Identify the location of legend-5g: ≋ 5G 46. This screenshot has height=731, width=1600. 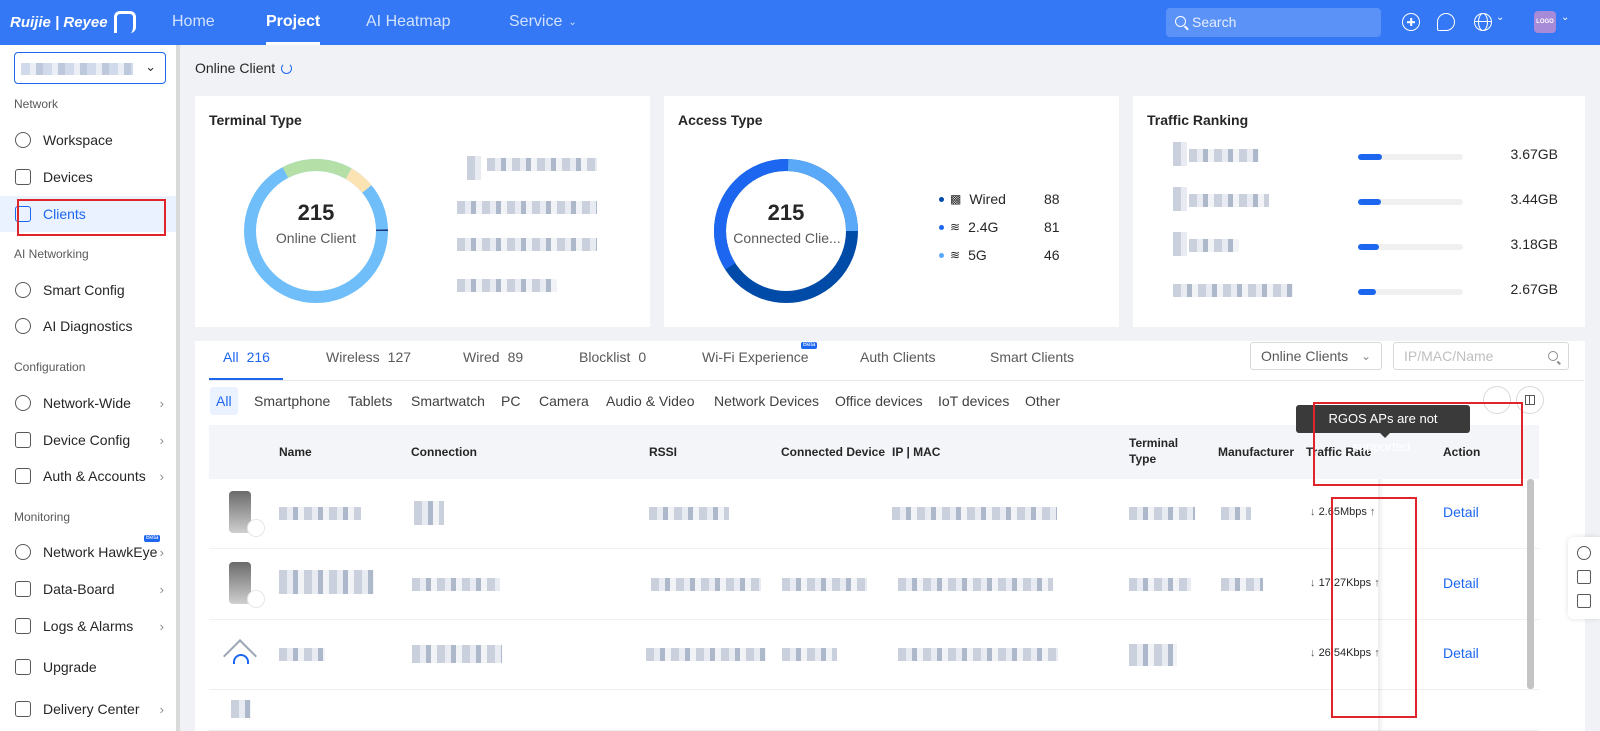
(999, 255).